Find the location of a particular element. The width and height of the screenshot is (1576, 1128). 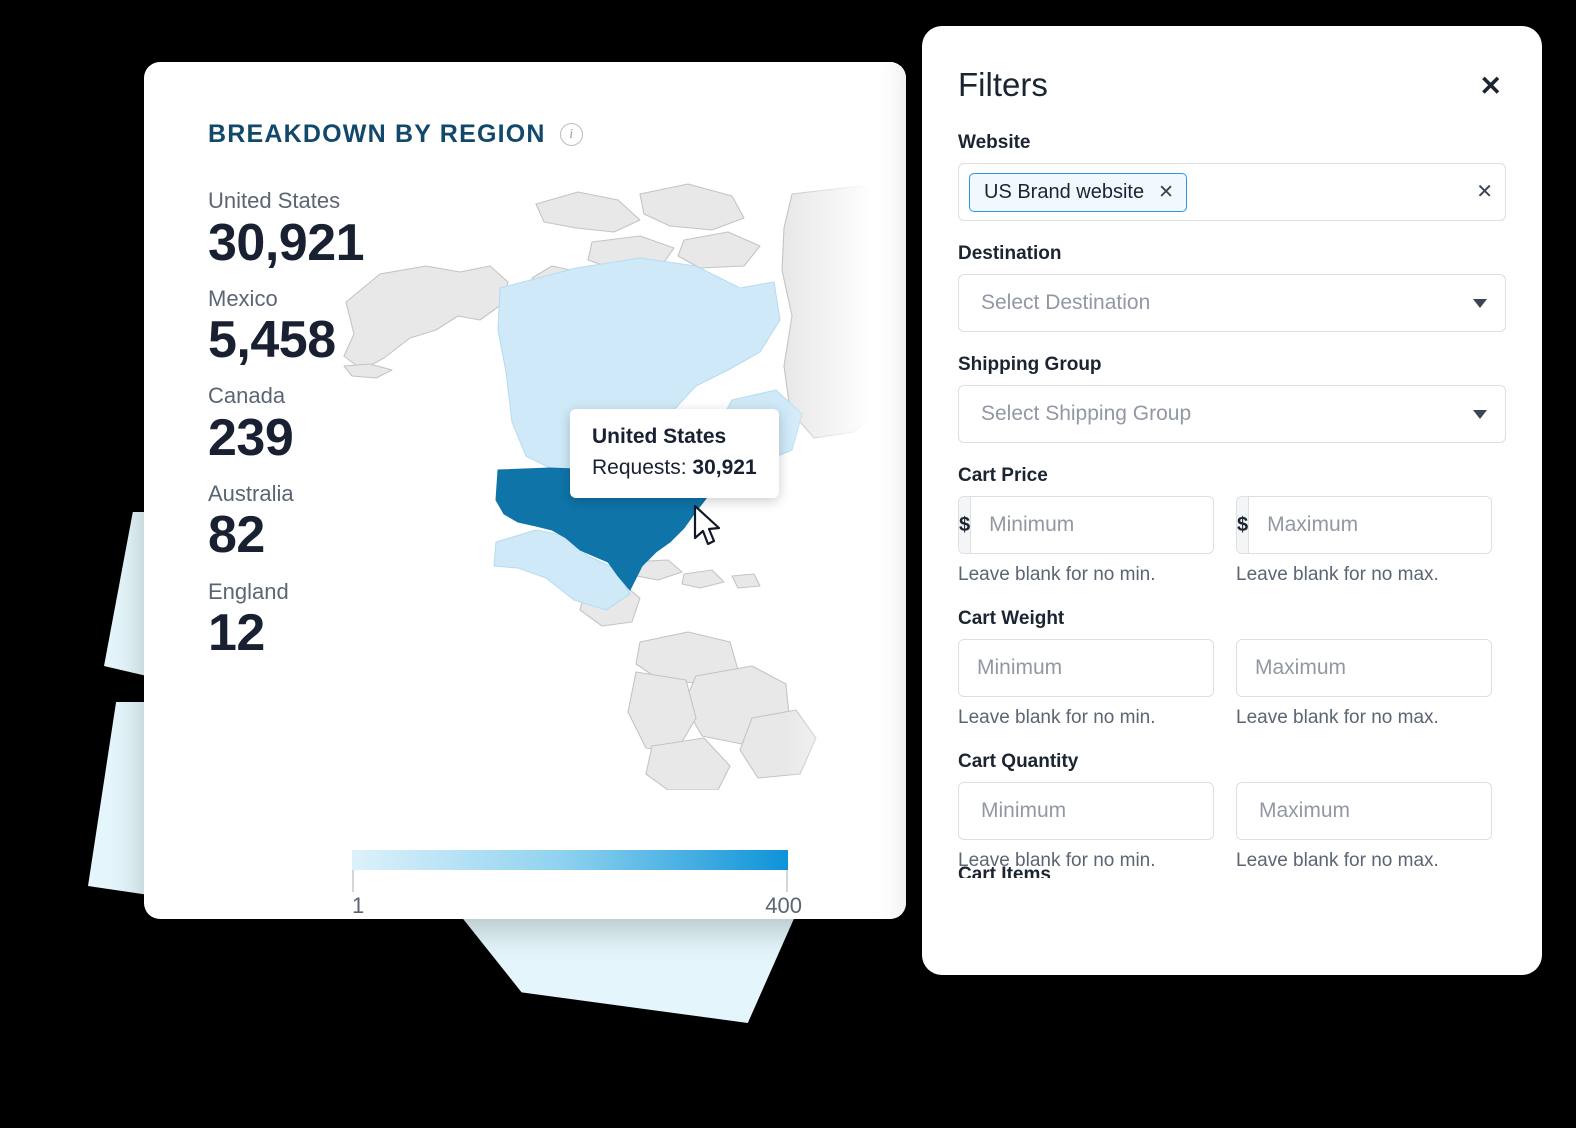

region-value: 12 is located at coordinates (236, 633).